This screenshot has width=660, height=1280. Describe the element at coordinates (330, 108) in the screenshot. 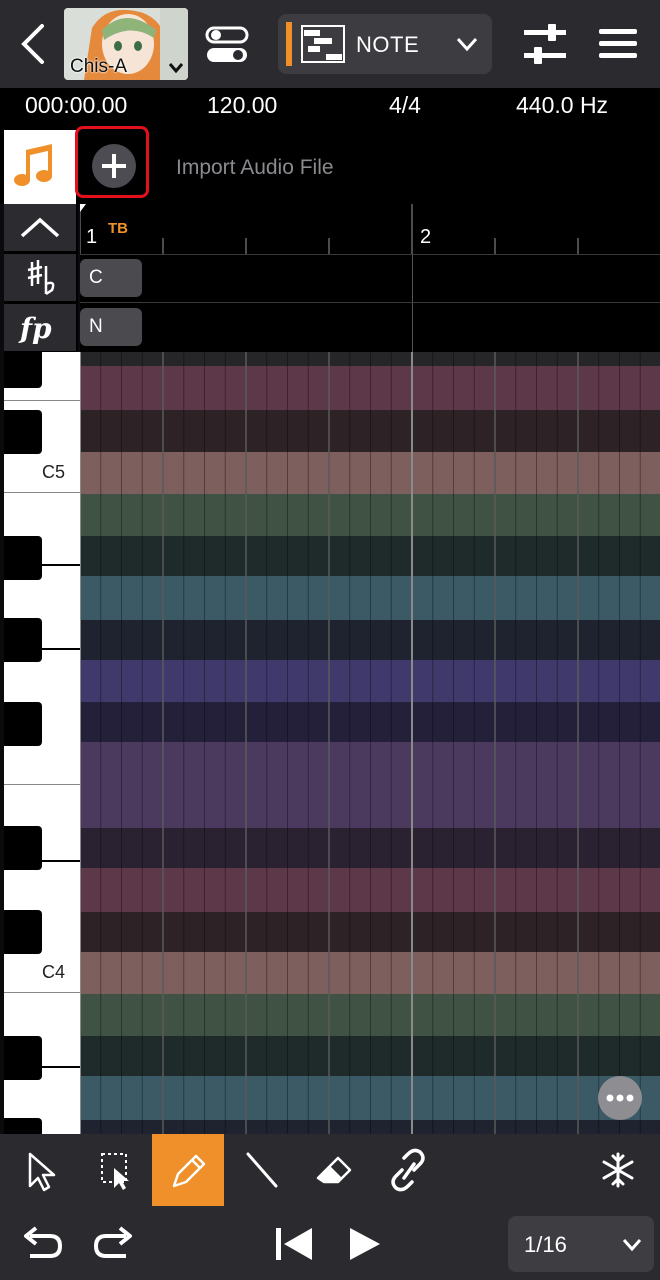

I see `info-bar: 000:00.00 120.00 4/4 440.0 Hz` at that location.